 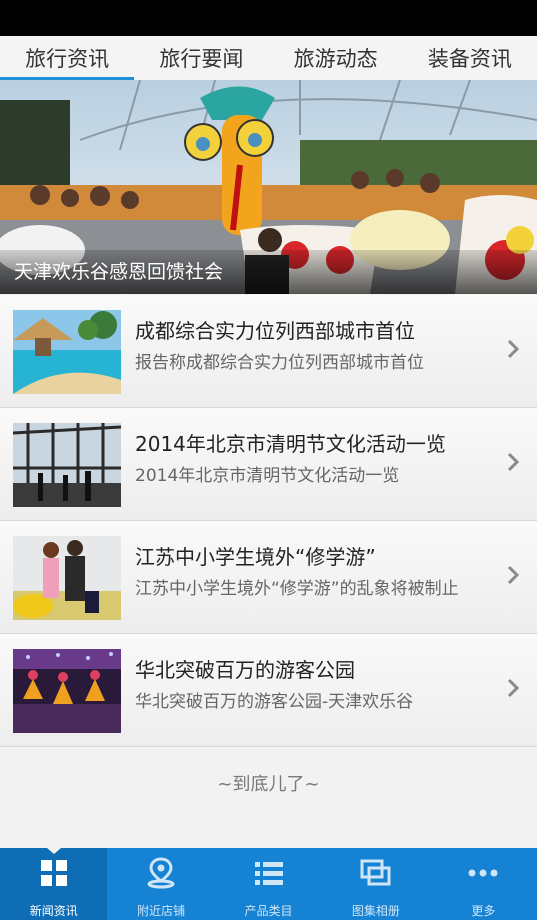 I want to click on list-item: 2014年北京市清明节文化活动一览 2014年北京市清明节文化活动一览, so click(x=268, y=464).